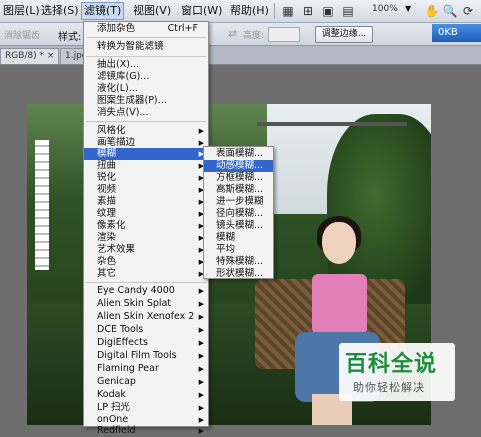  What do you see at coordinates (391, 364) in the screenshot?
I see `watermark-title: 百科全说` at bounding box center [391, 364].